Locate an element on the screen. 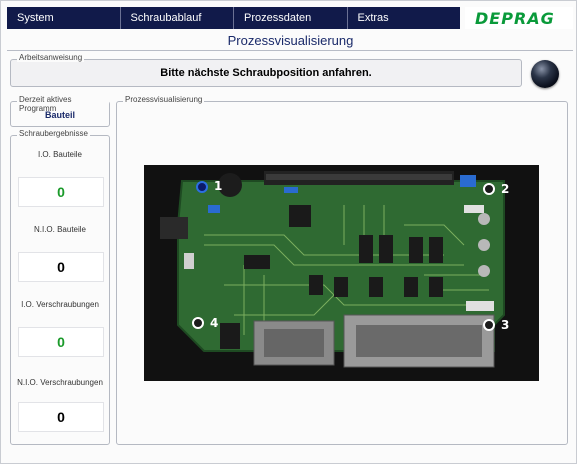 This screenshot has height=466, width=579. nio-parts-value: 0 is located at coordinates (61, 267).